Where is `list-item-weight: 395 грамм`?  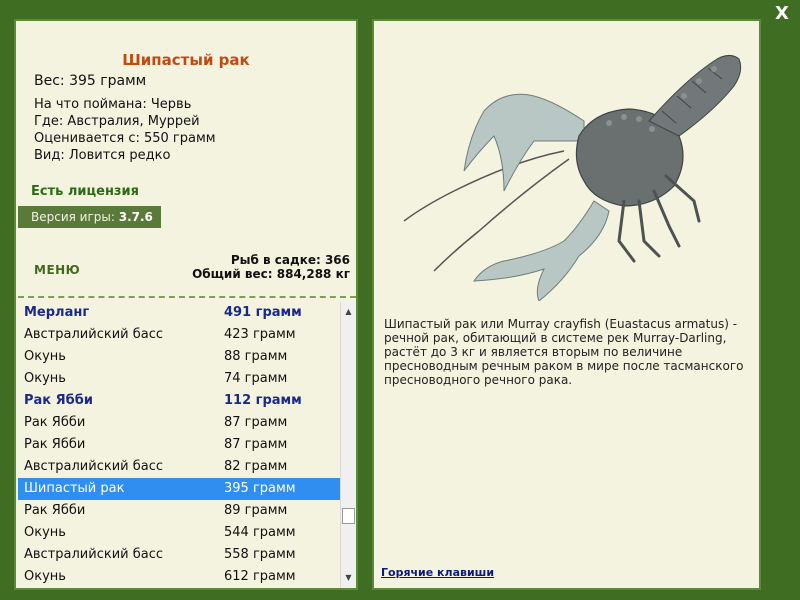
list-item-weight: 395 грамм is located at coordinates (260, 488).